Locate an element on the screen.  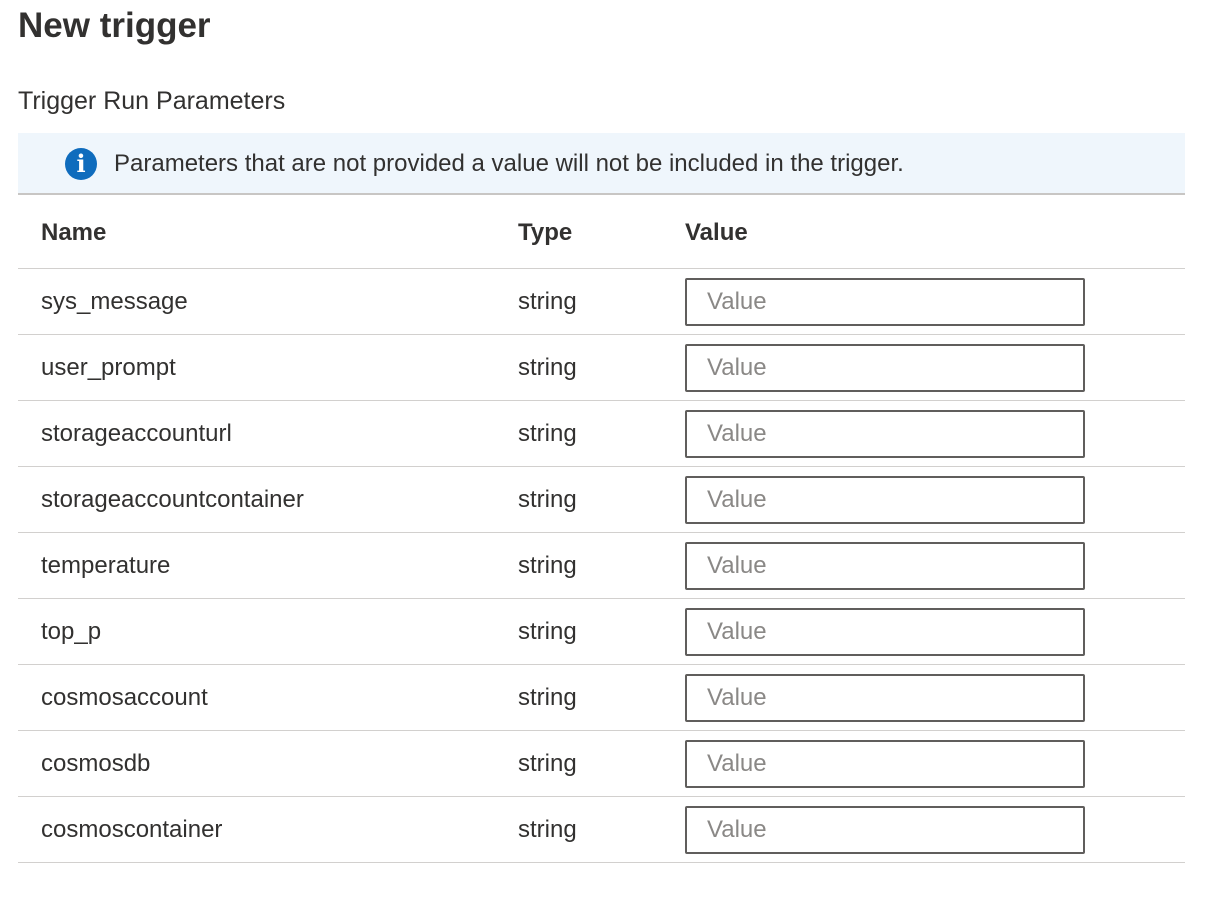
parameter-name: cosmoscontainer is located at coordinates (132, 829).